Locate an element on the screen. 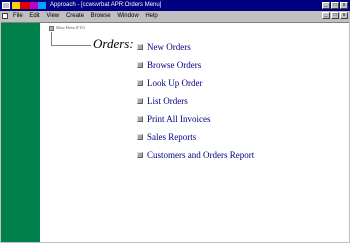  close-button: x is located at coordinates (344, 5).